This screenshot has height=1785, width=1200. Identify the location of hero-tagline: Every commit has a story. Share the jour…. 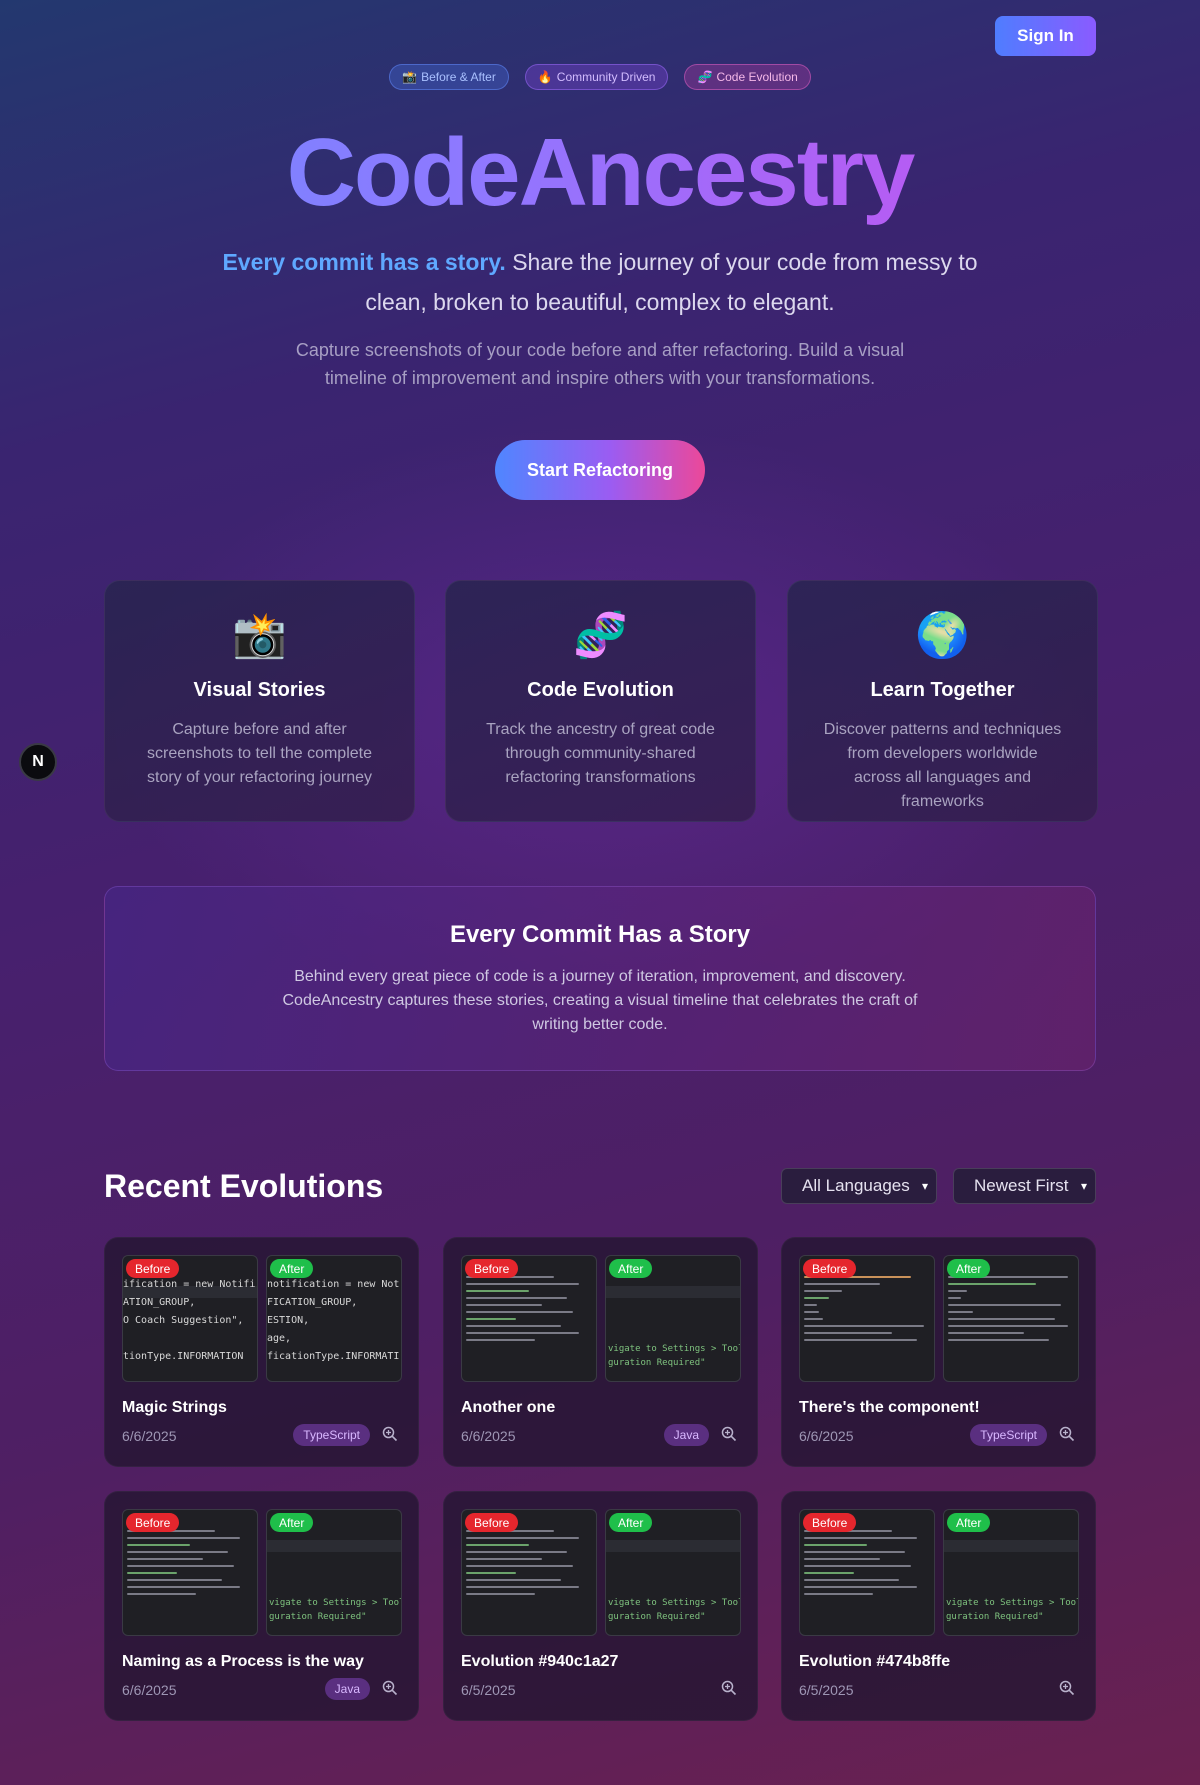
(600, 282).